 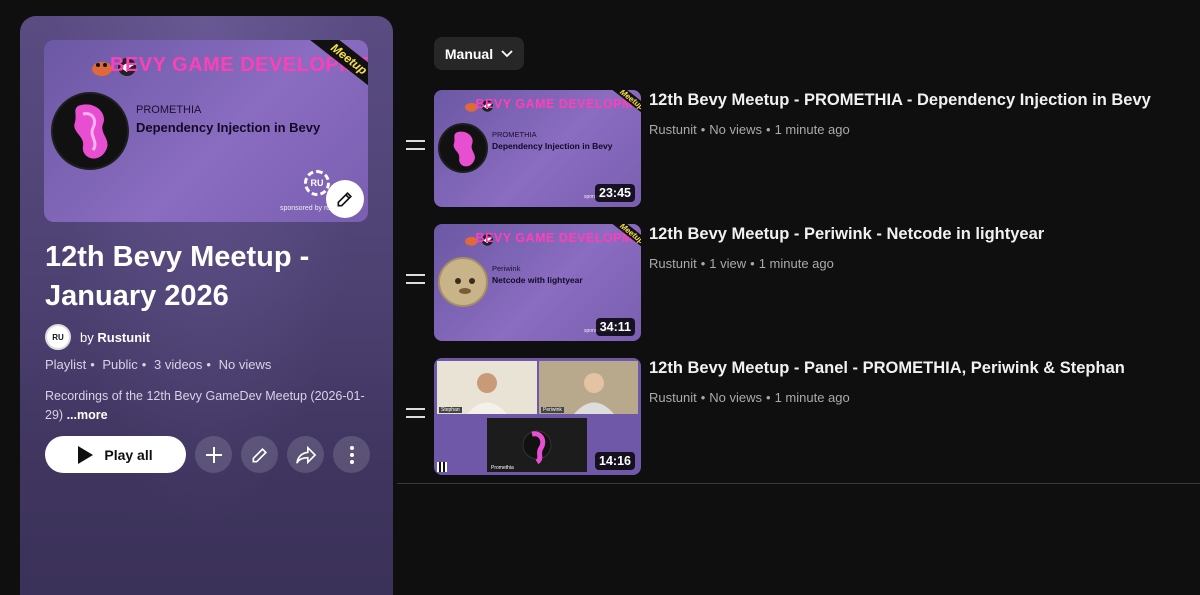 What do you see at coordinates (442, 467) in the screenshot?
I see `qr-code-icon` at bounding box center [442, 467].